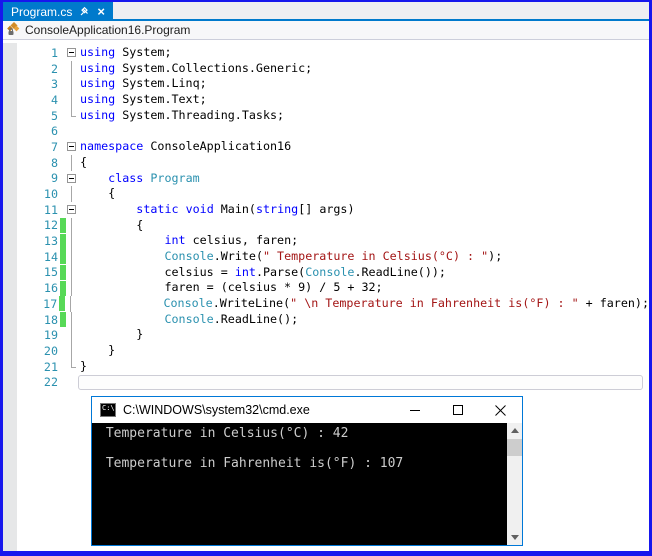 The height and width of the screenshot is (556, 652). What do you see at coordinates (50, 288) in the screenshot?
I see `line-number: 16` at bounding box center [50, 288].